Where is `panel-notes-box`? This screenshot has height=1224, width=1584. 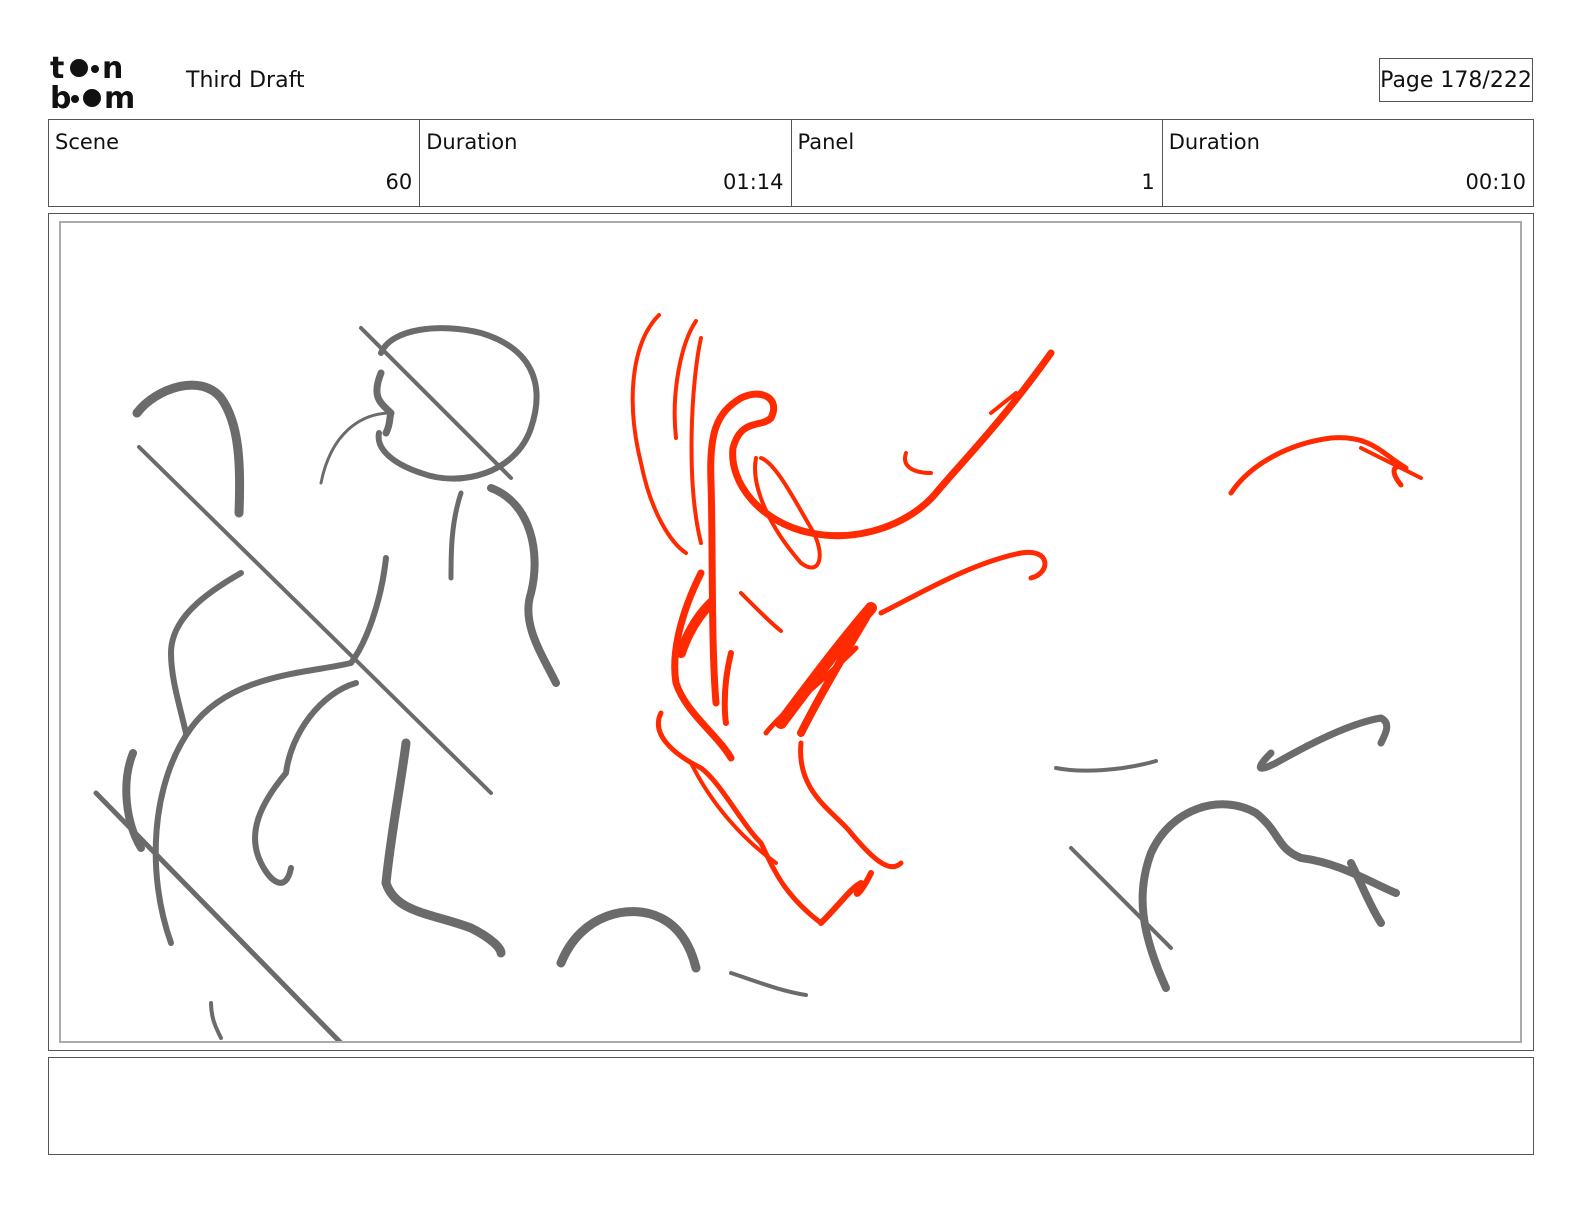
panel-notes-box is located at coordinates (791, 1106).